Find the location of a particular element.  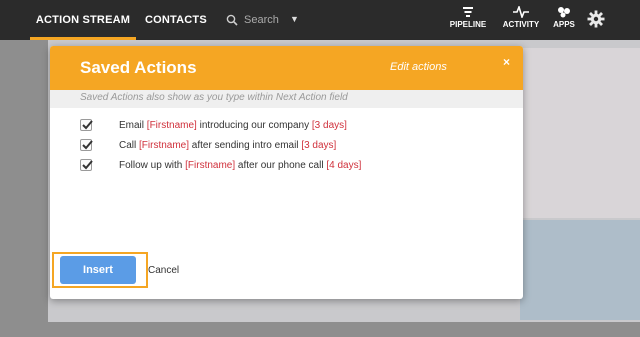

search-placeholder: Search is located at coordinates (261, 20).